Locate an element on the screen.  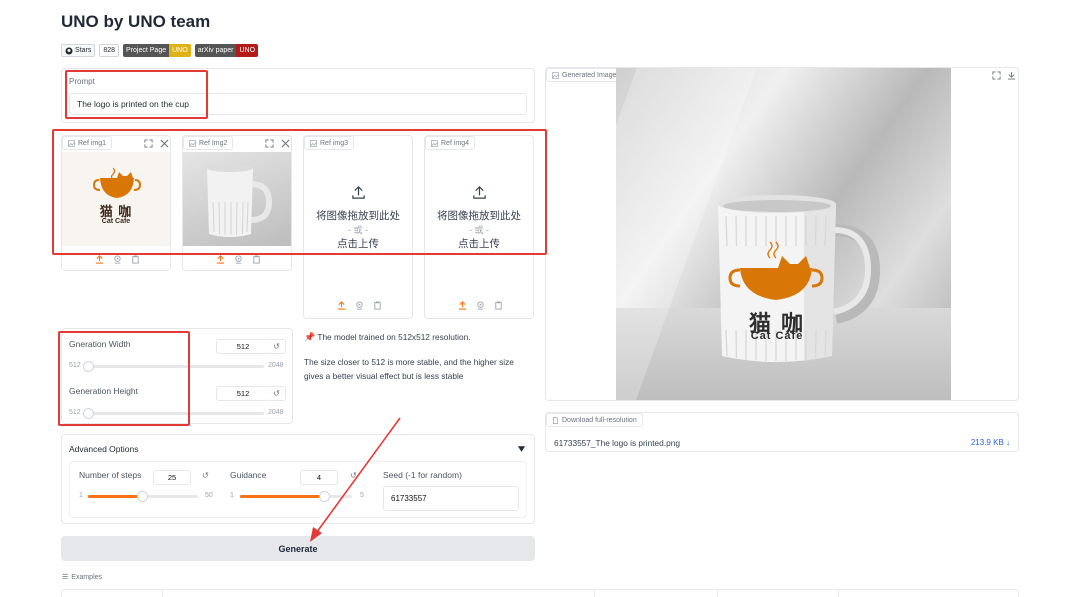
prompt-input: The logo is printed on the cup is located at coordinates (298, 104).